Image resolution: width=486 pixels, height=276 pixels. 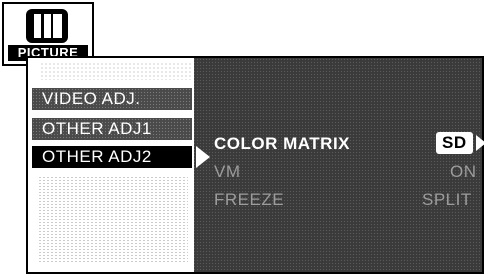 I want to click on menu-decoration, so click(x=116, y=71).